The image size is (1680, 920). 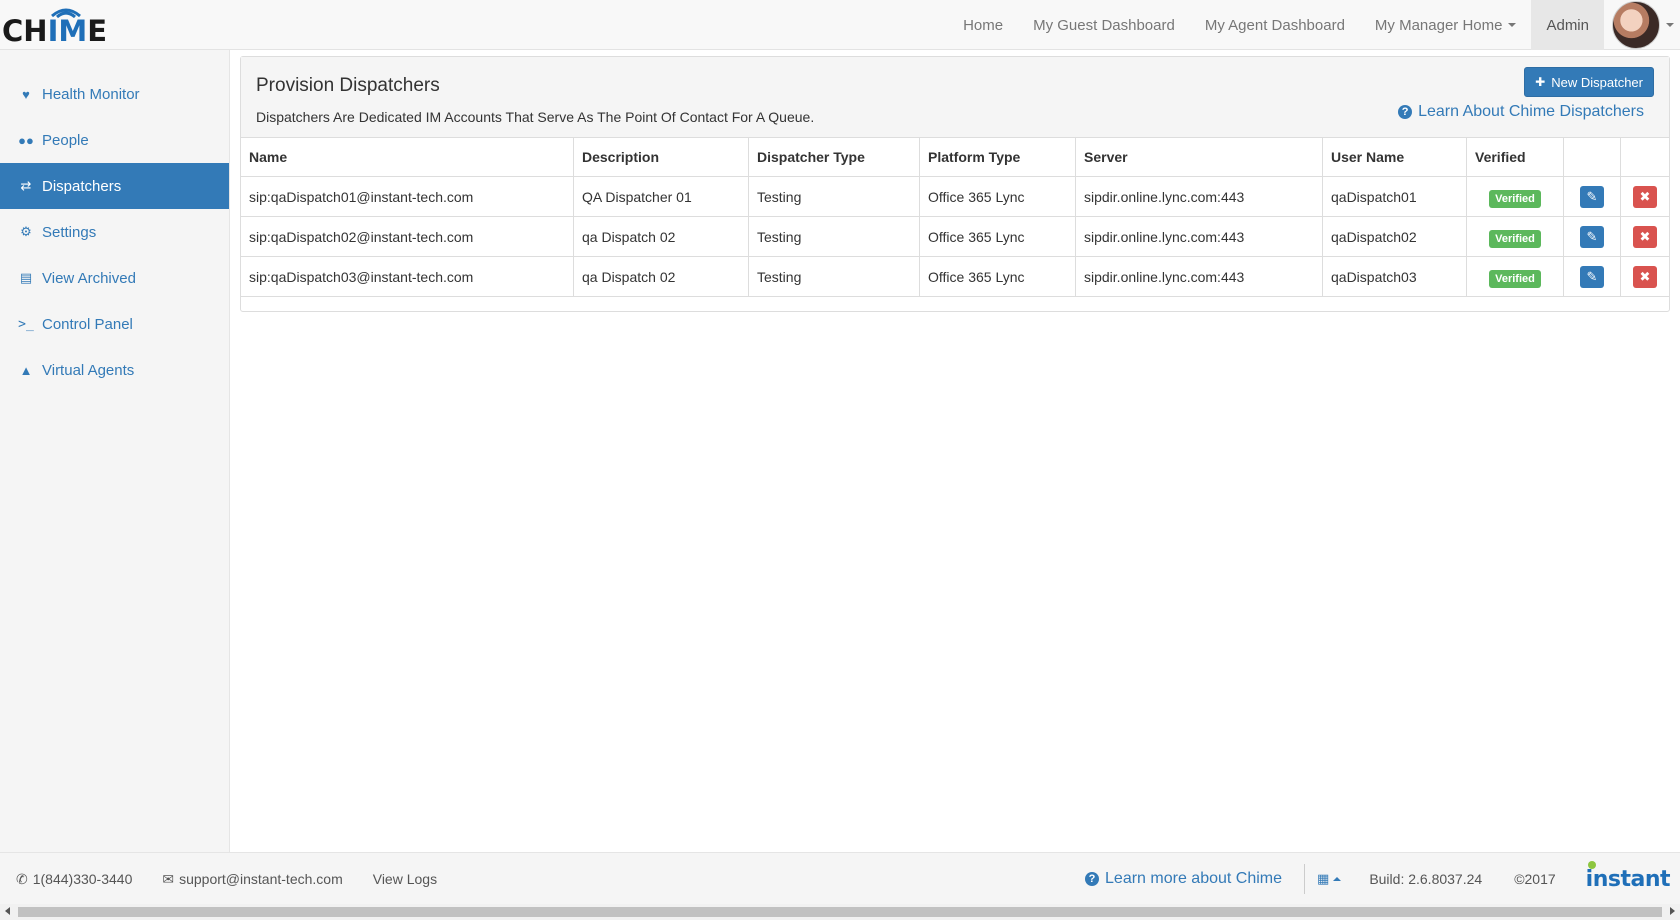 I want to click on col-verified: Verified, so click(x=1515, y=157).